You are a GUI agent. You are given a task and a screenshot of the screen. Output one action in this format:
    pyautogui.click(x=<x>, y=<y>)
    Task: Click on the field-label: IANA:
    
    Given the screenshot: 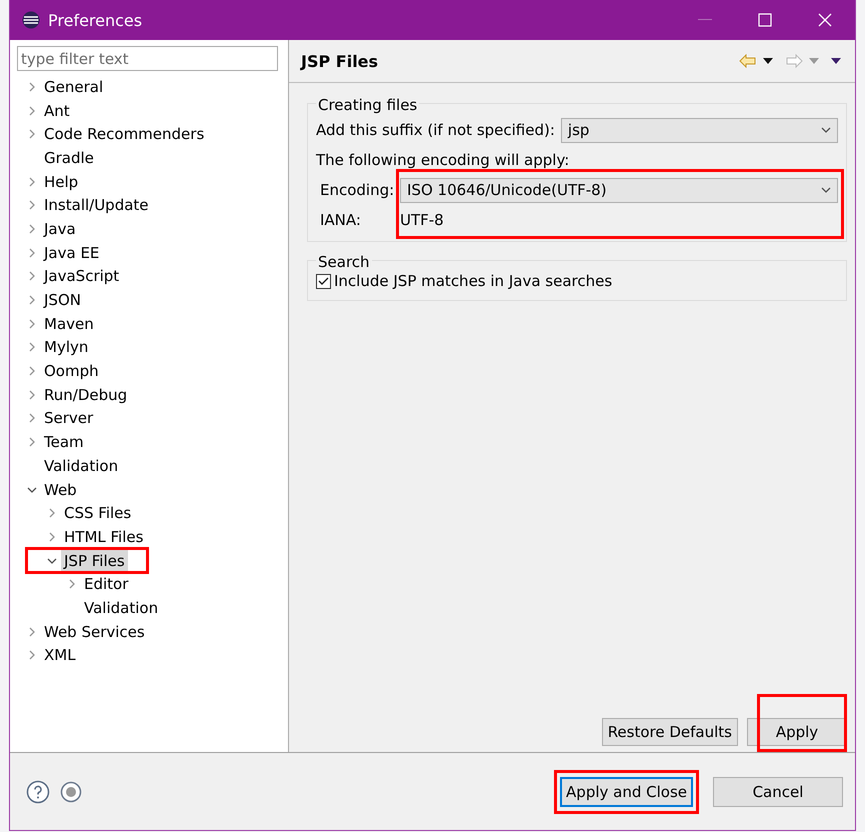 What is the action you would take?
    pyautogui.click(x=341, y=220)
    